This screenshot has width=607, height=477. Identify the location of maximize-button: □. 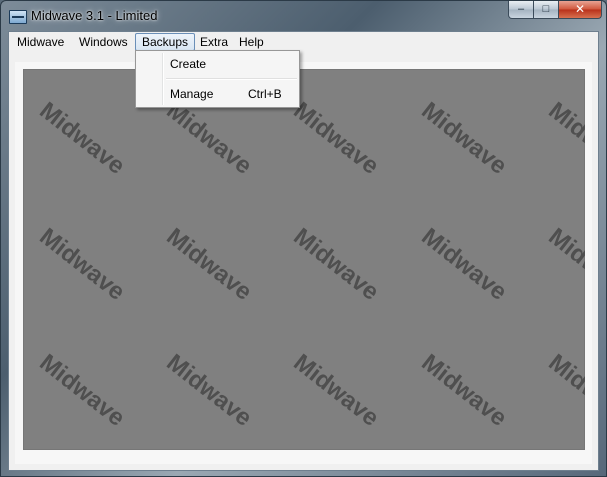
(546, 10).